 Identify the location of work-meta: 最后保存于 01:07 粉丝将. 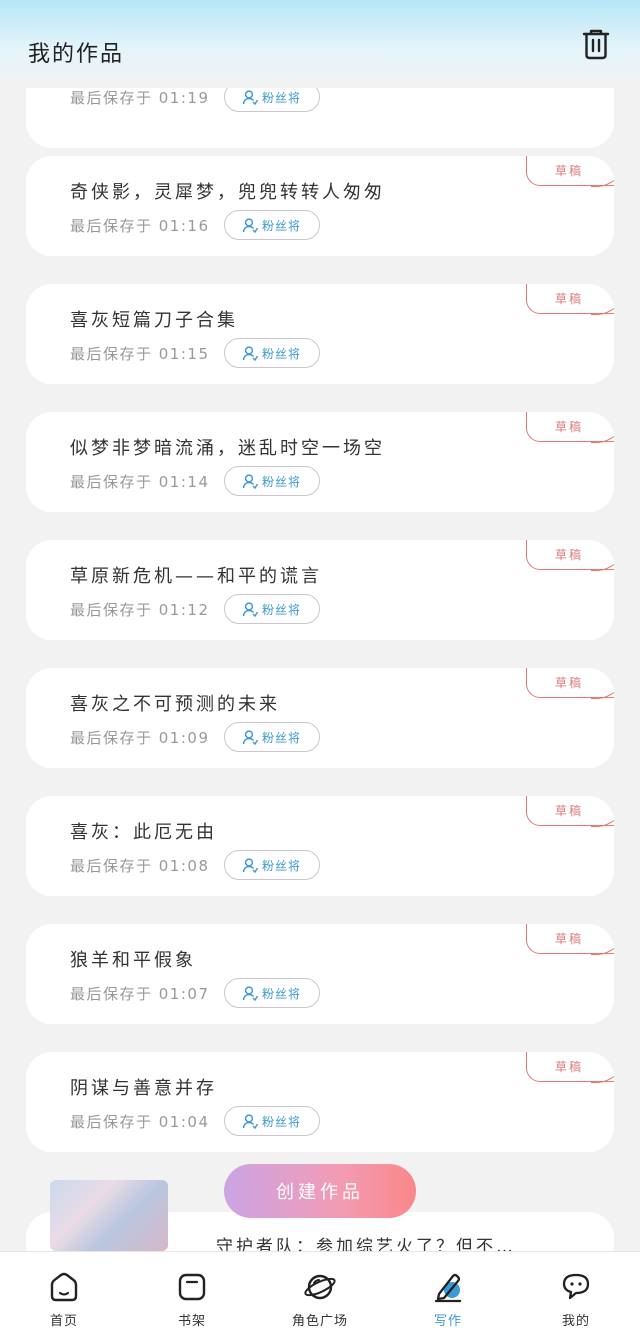
(195, 993).